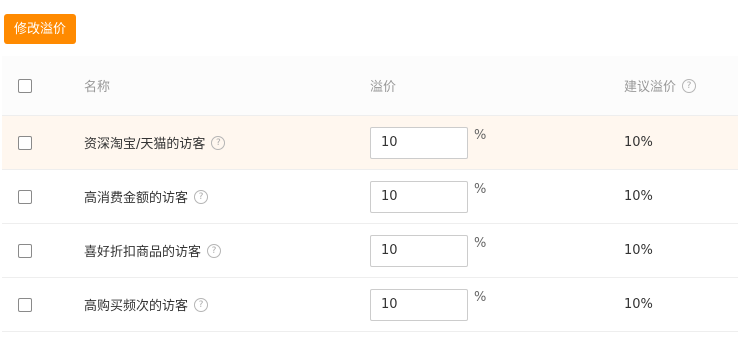  Describe the element at coordinates (143, 252) in the screenshot. I see `row-name: 喜好折扣商品的访客` at that location.